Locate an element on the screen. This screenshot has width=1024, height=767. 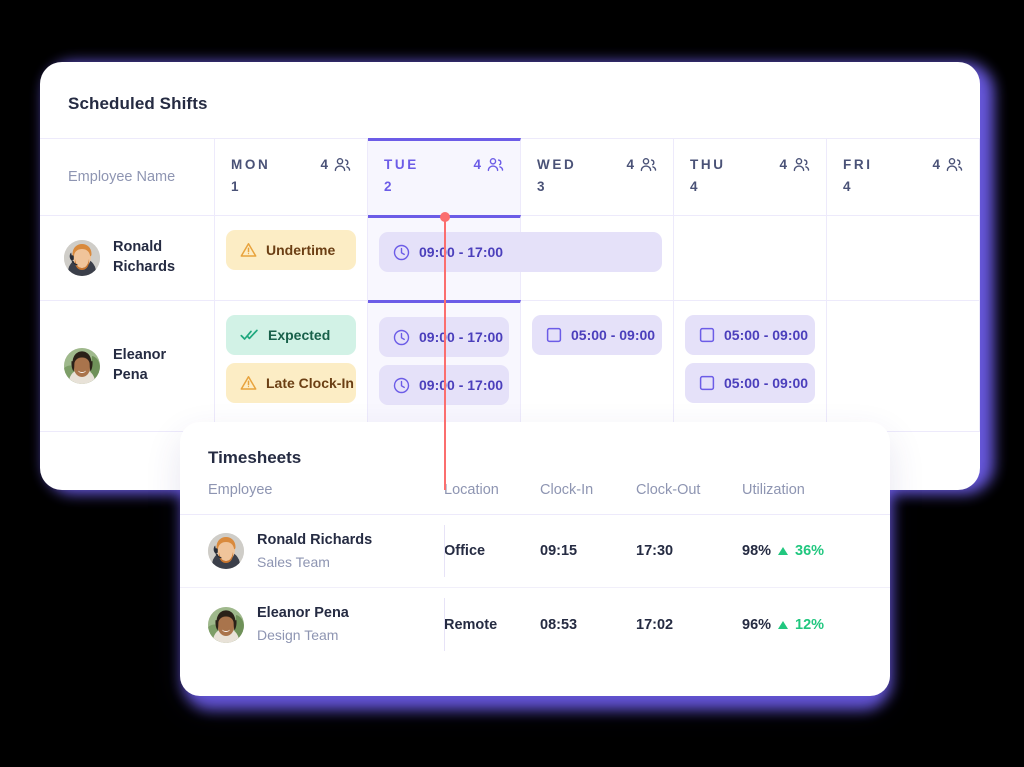
day-header-dow: FRI is located at coordinates (858, 164).